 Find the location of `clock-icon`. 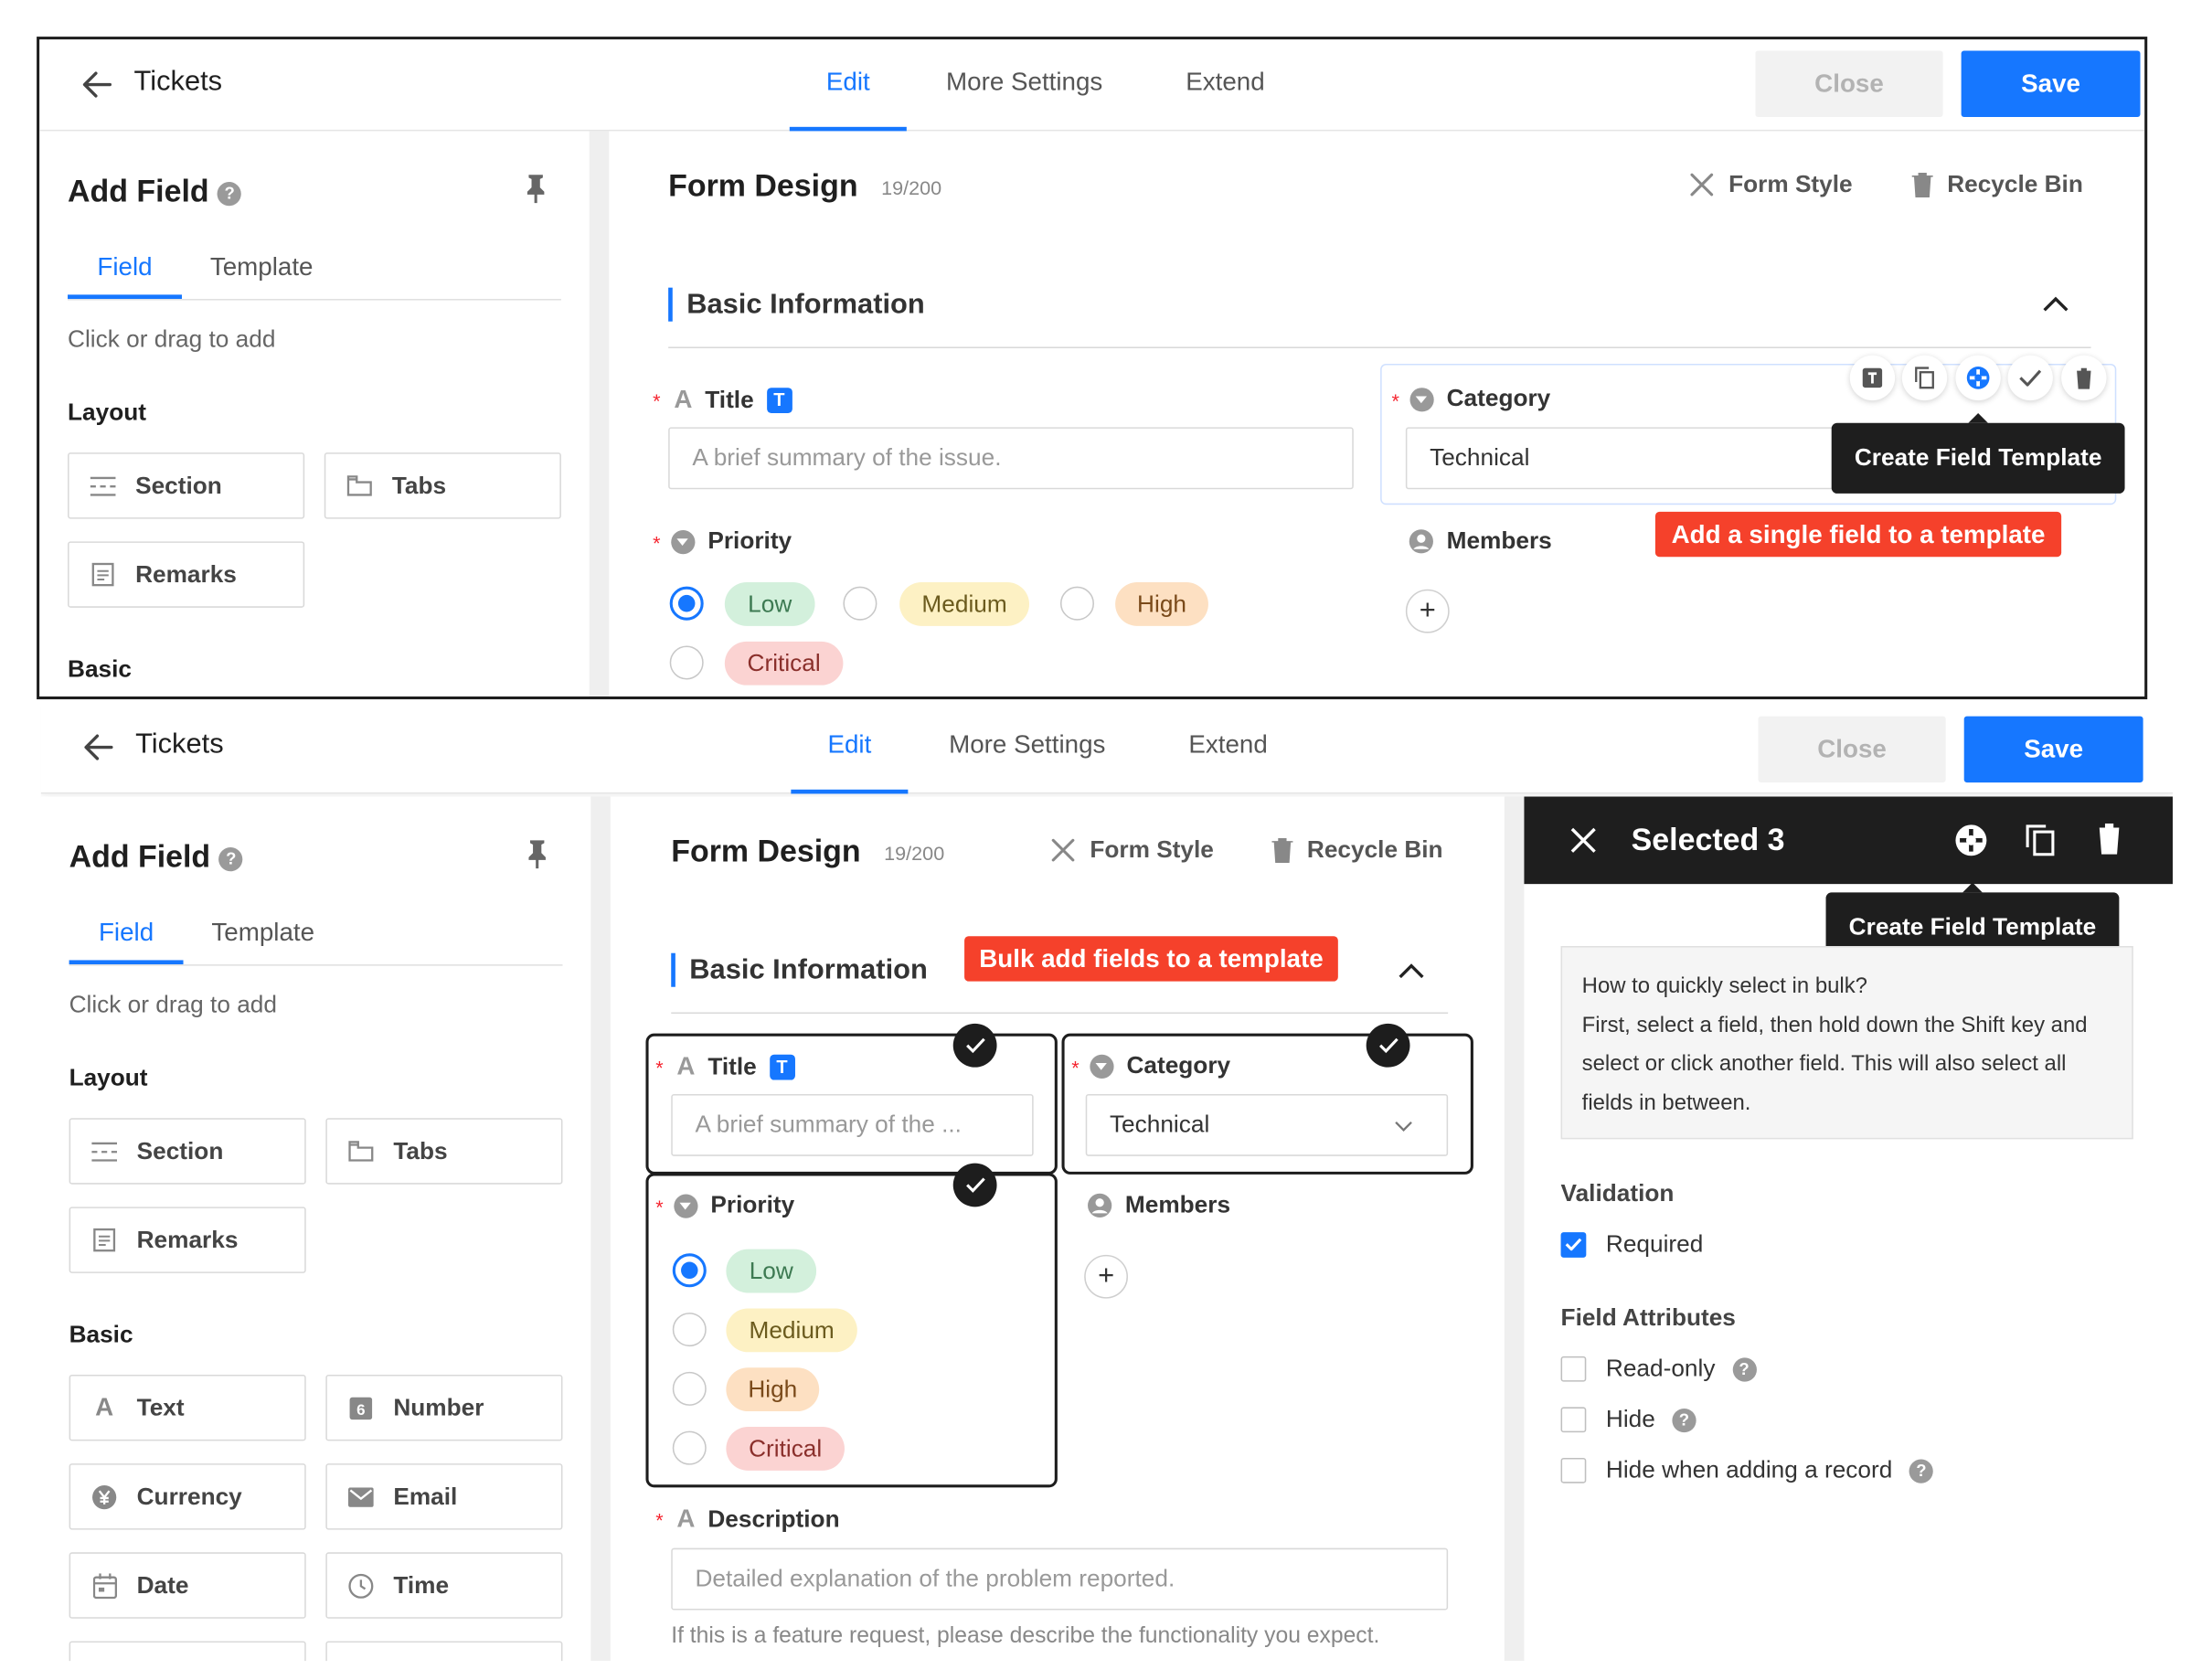

clock-icon is located at coordinates (361, 1586).